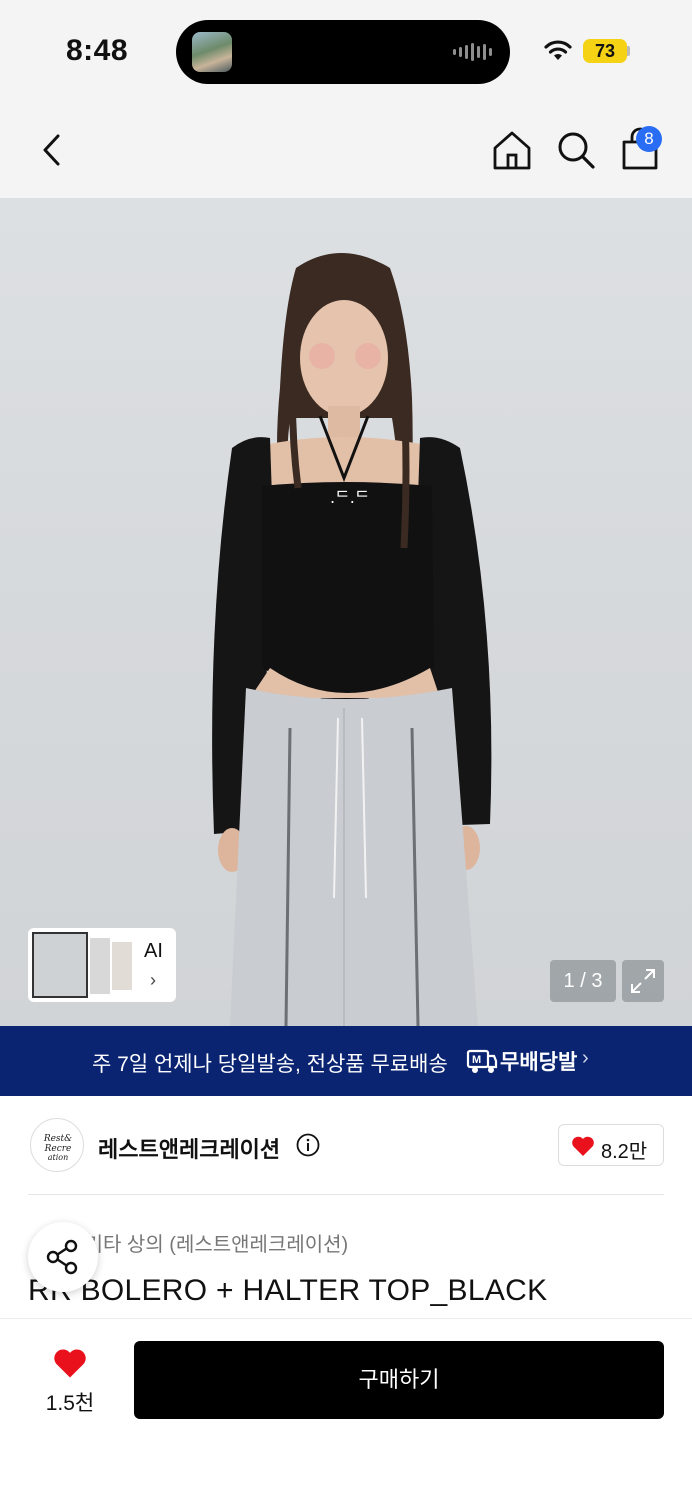  What do you see at coordinates (58, 1157) in the screenshot?
I see `svg-text: ation` at bounding box center [58, 1157].